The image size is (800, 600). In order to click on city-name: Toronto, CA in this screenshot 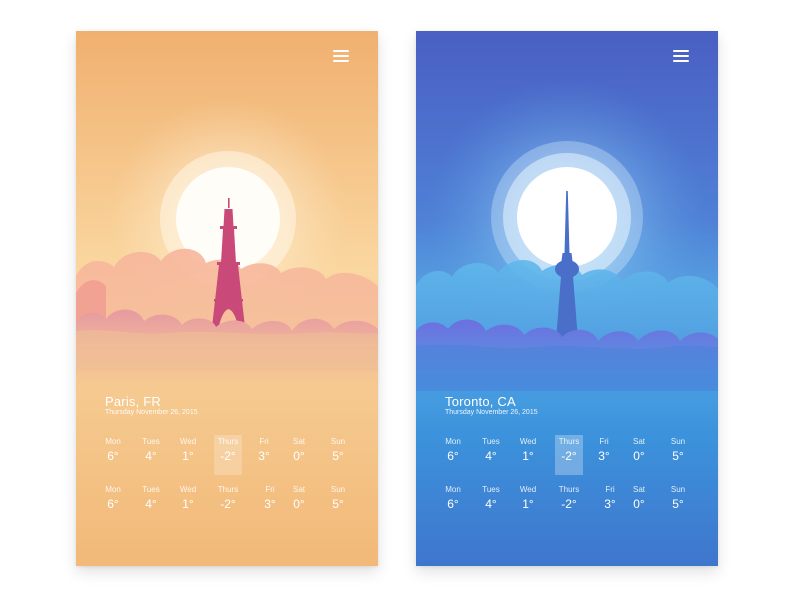, I will do `click(480, 401)`.